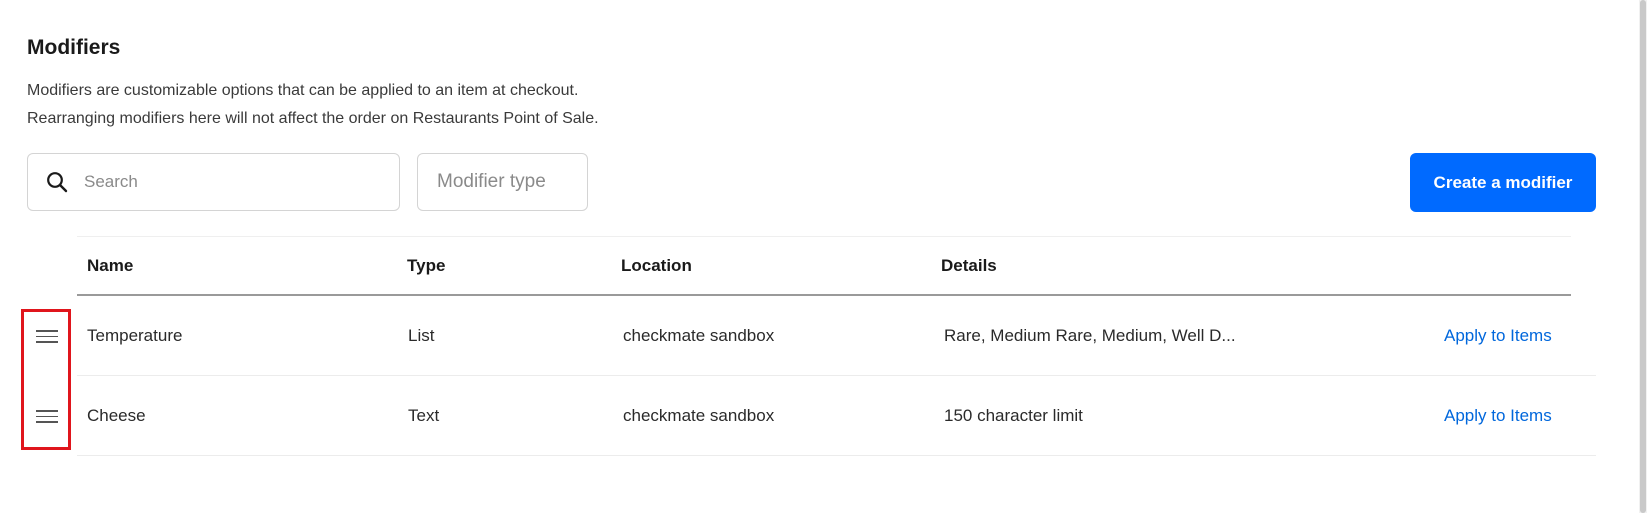  I want to click on row-type: Text, so click(424, 415).